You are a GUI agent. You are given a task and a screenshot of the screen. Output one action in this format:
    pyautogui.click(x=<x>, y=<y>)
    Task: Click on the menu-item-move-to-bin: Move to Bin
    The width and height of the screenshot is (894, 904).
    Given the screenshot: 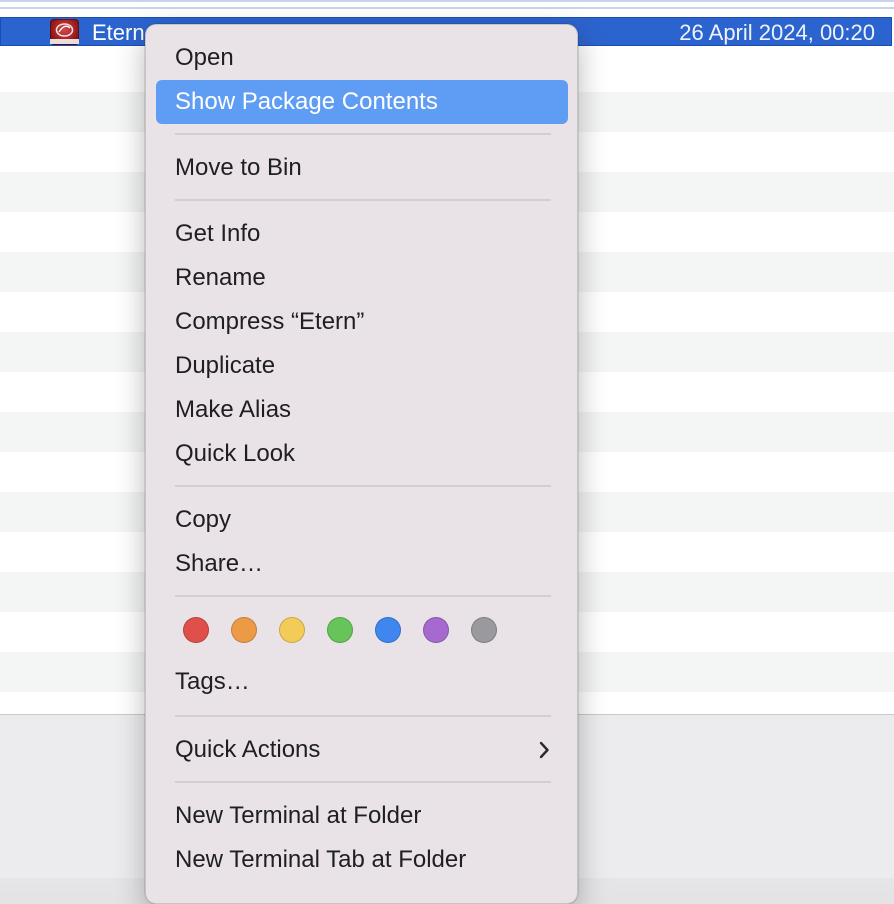 What is the action you would take?
    pyautogui.click(x=362, y=168)
    